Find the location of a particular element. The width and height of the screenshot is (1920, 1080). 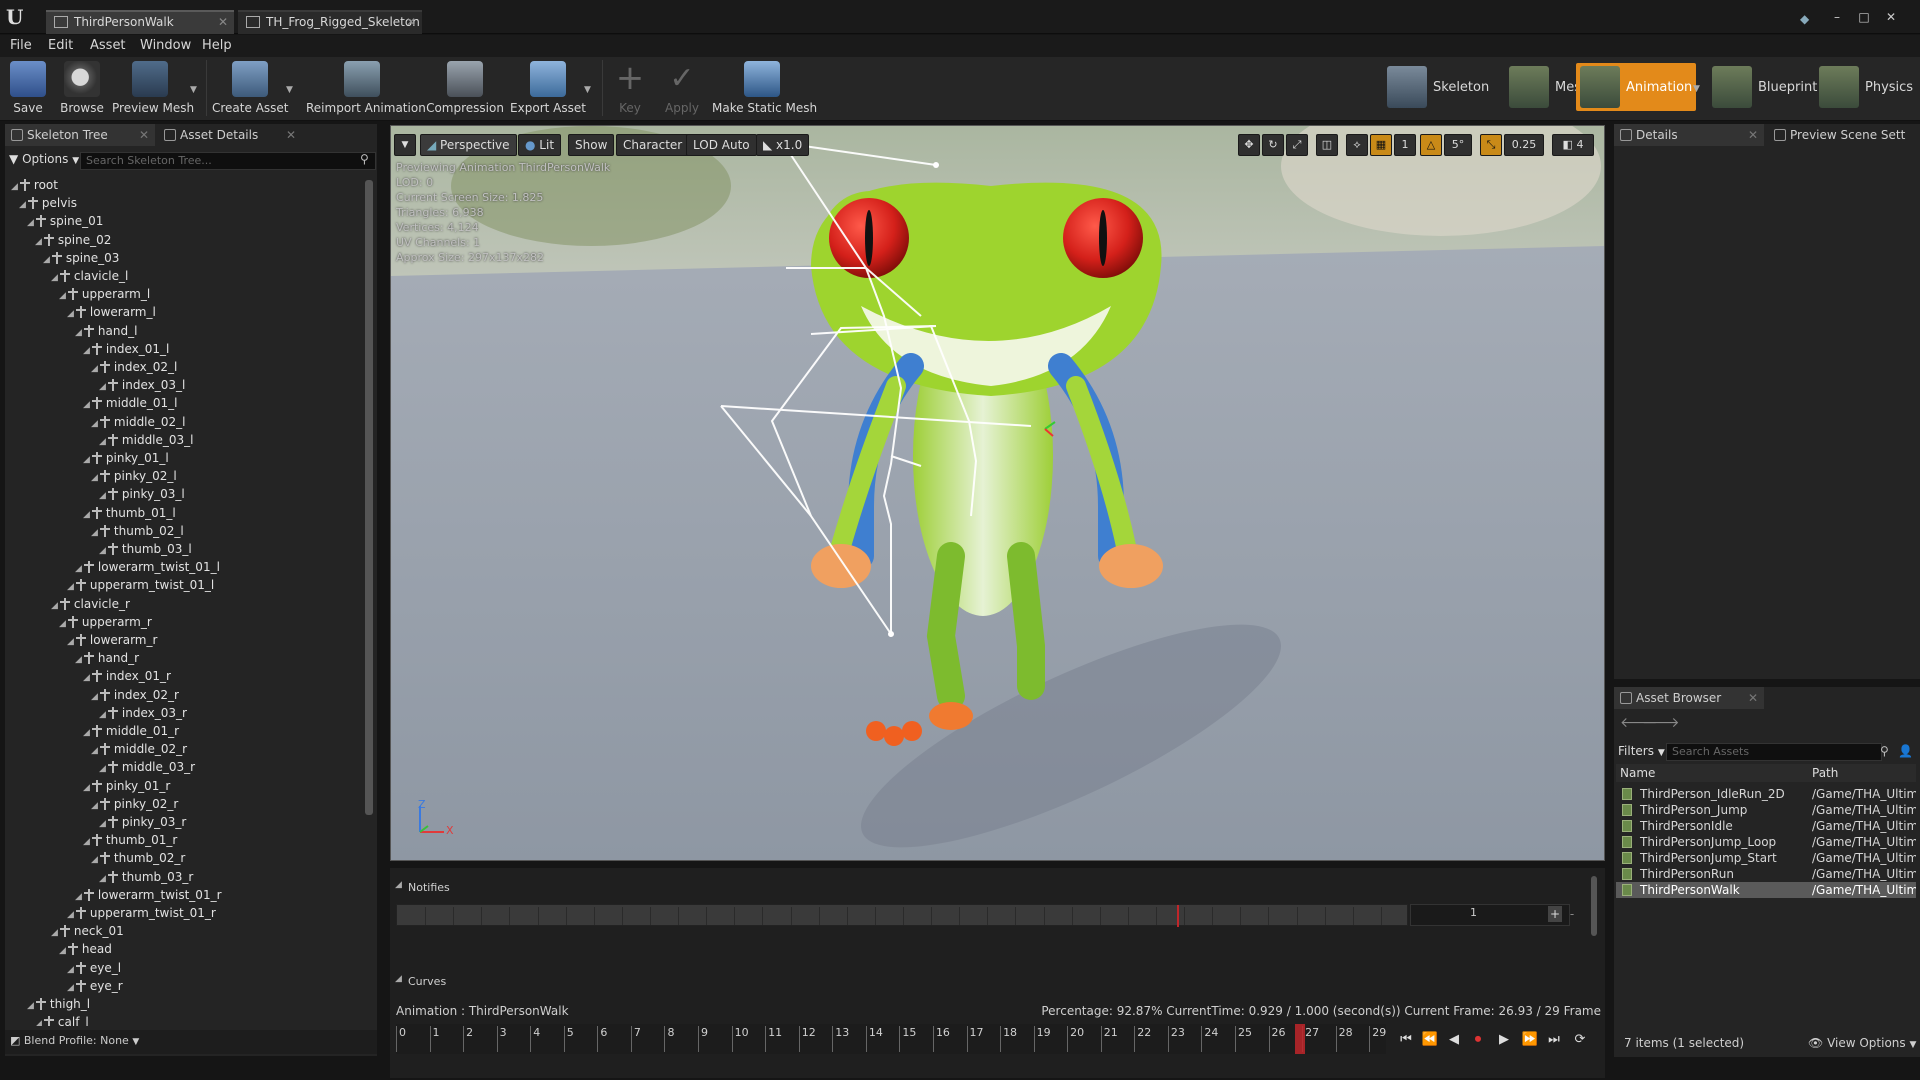

bone-upperarm-r: ◢ upperarm_r is located at coordinates (105, 622).